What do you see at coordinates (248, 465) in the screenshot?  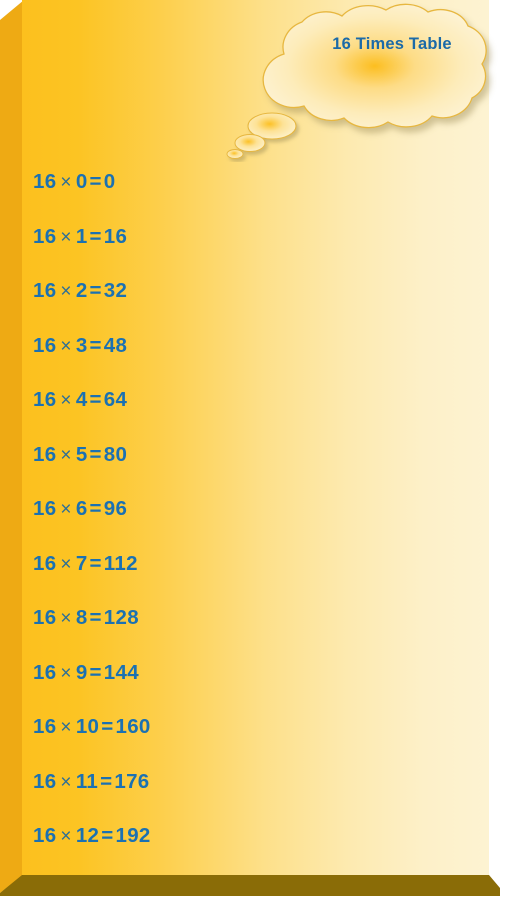 I see `equation-row: 16 × 5=80` at bounding box center [248, 465].